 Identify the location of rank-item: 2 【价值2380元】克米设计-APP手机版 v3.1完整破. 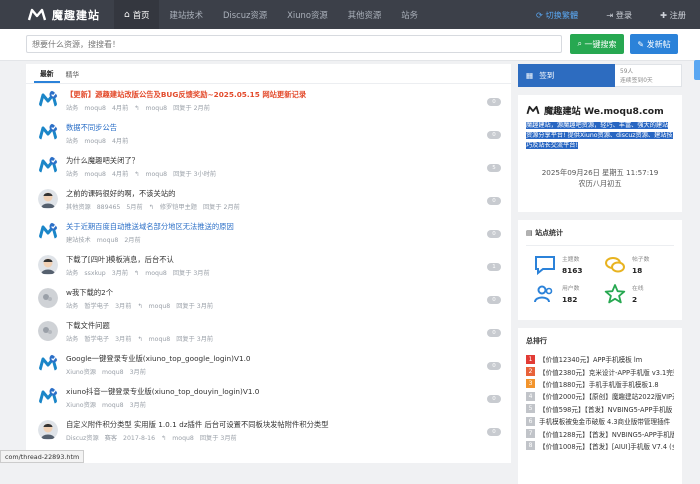
(600, 371).